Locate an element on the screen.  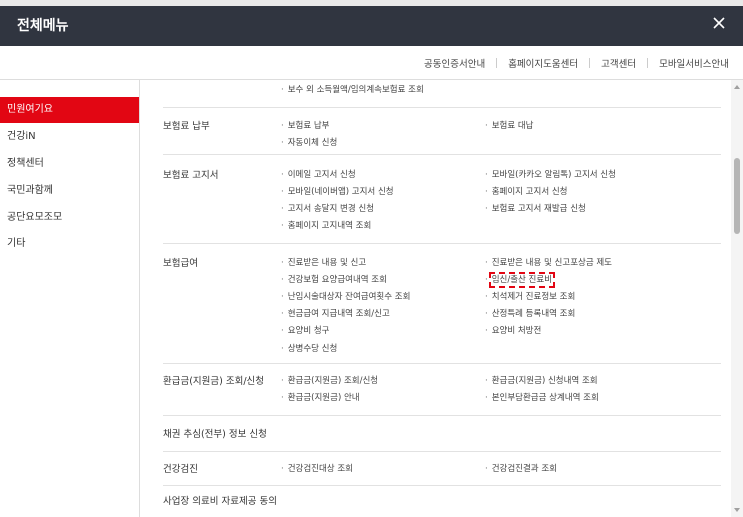
menu-category: 채권 추심(전부) 정보 신청 is located at coordinates (220, 435).